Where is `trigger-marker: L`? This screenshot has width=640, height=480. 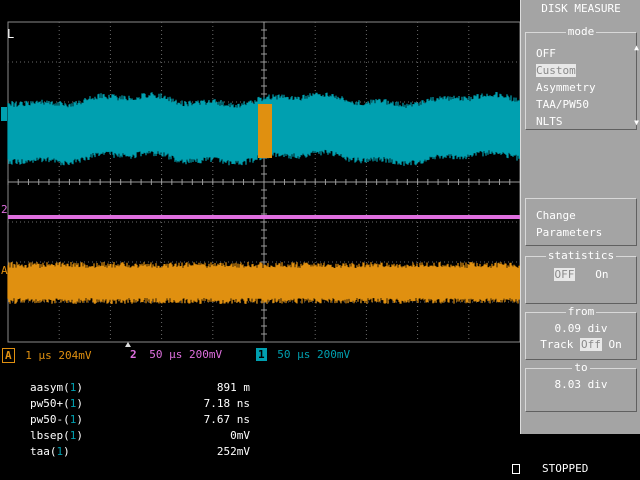
trigger-marker: L is located at coordinates (10, 34).